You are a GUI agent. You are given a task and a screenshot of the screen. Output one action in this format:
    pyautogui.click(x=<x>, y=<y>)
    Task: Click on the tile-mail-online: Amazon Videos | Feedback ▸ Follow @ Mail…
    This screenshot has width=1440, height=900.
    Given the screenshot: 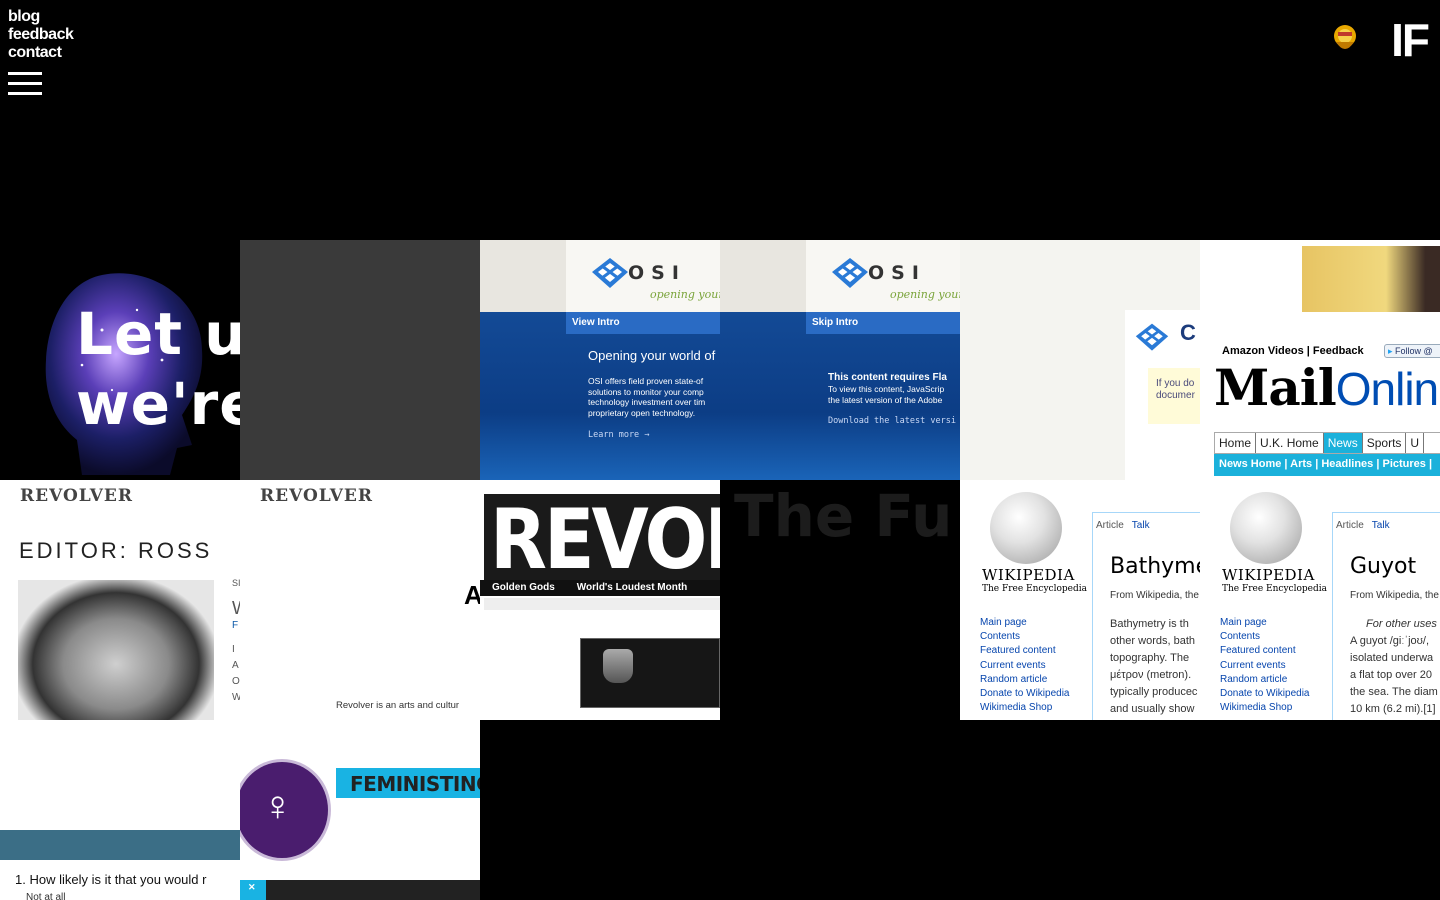 What is the action you would take?
    pyautogui.click(x=1320, y=360)
    